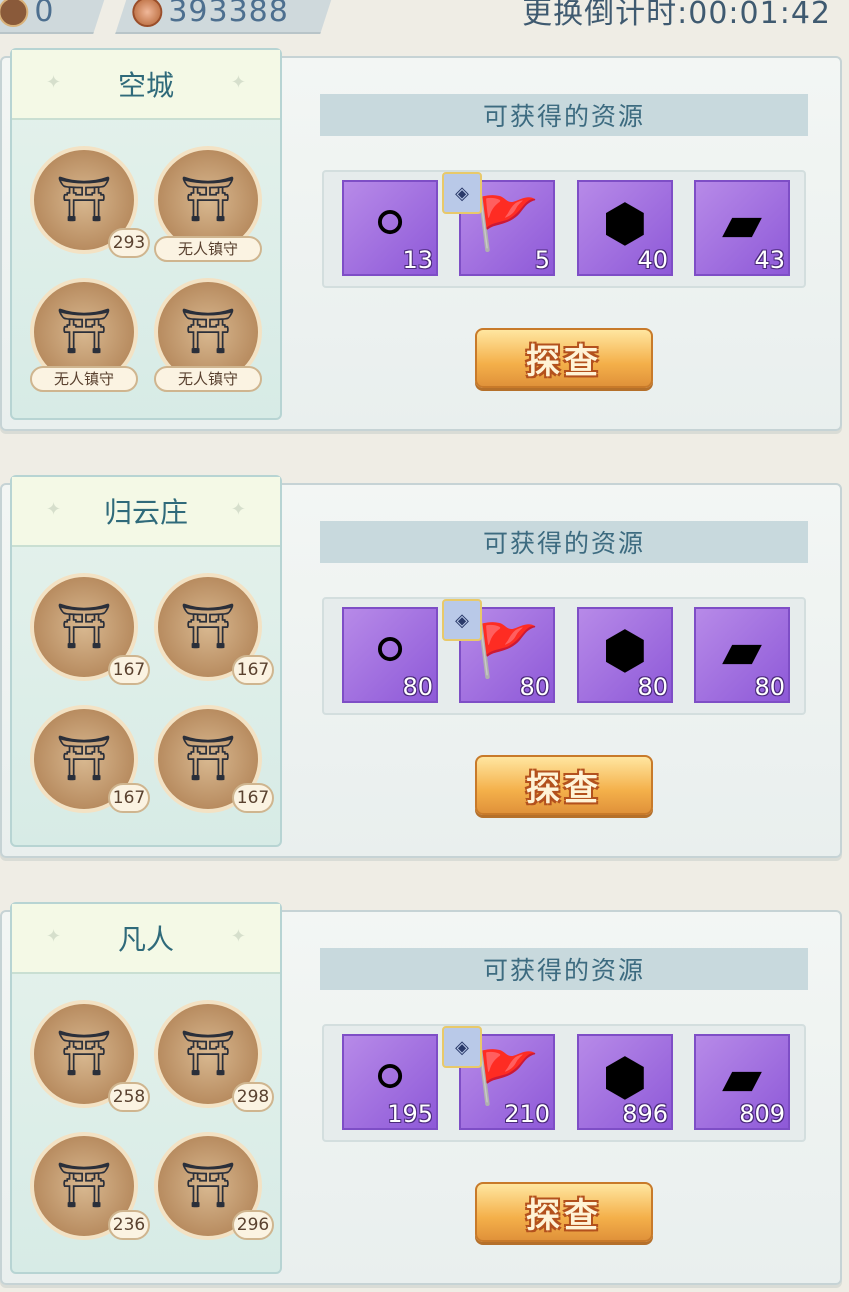 This screenshot has height=1292, width=849. Describe the element at coordinates (564, 1083) in the screenshot. I see `resource-row: ⚪ 195 🚩 210 ⬢ 896 ▰ 809` at that location.